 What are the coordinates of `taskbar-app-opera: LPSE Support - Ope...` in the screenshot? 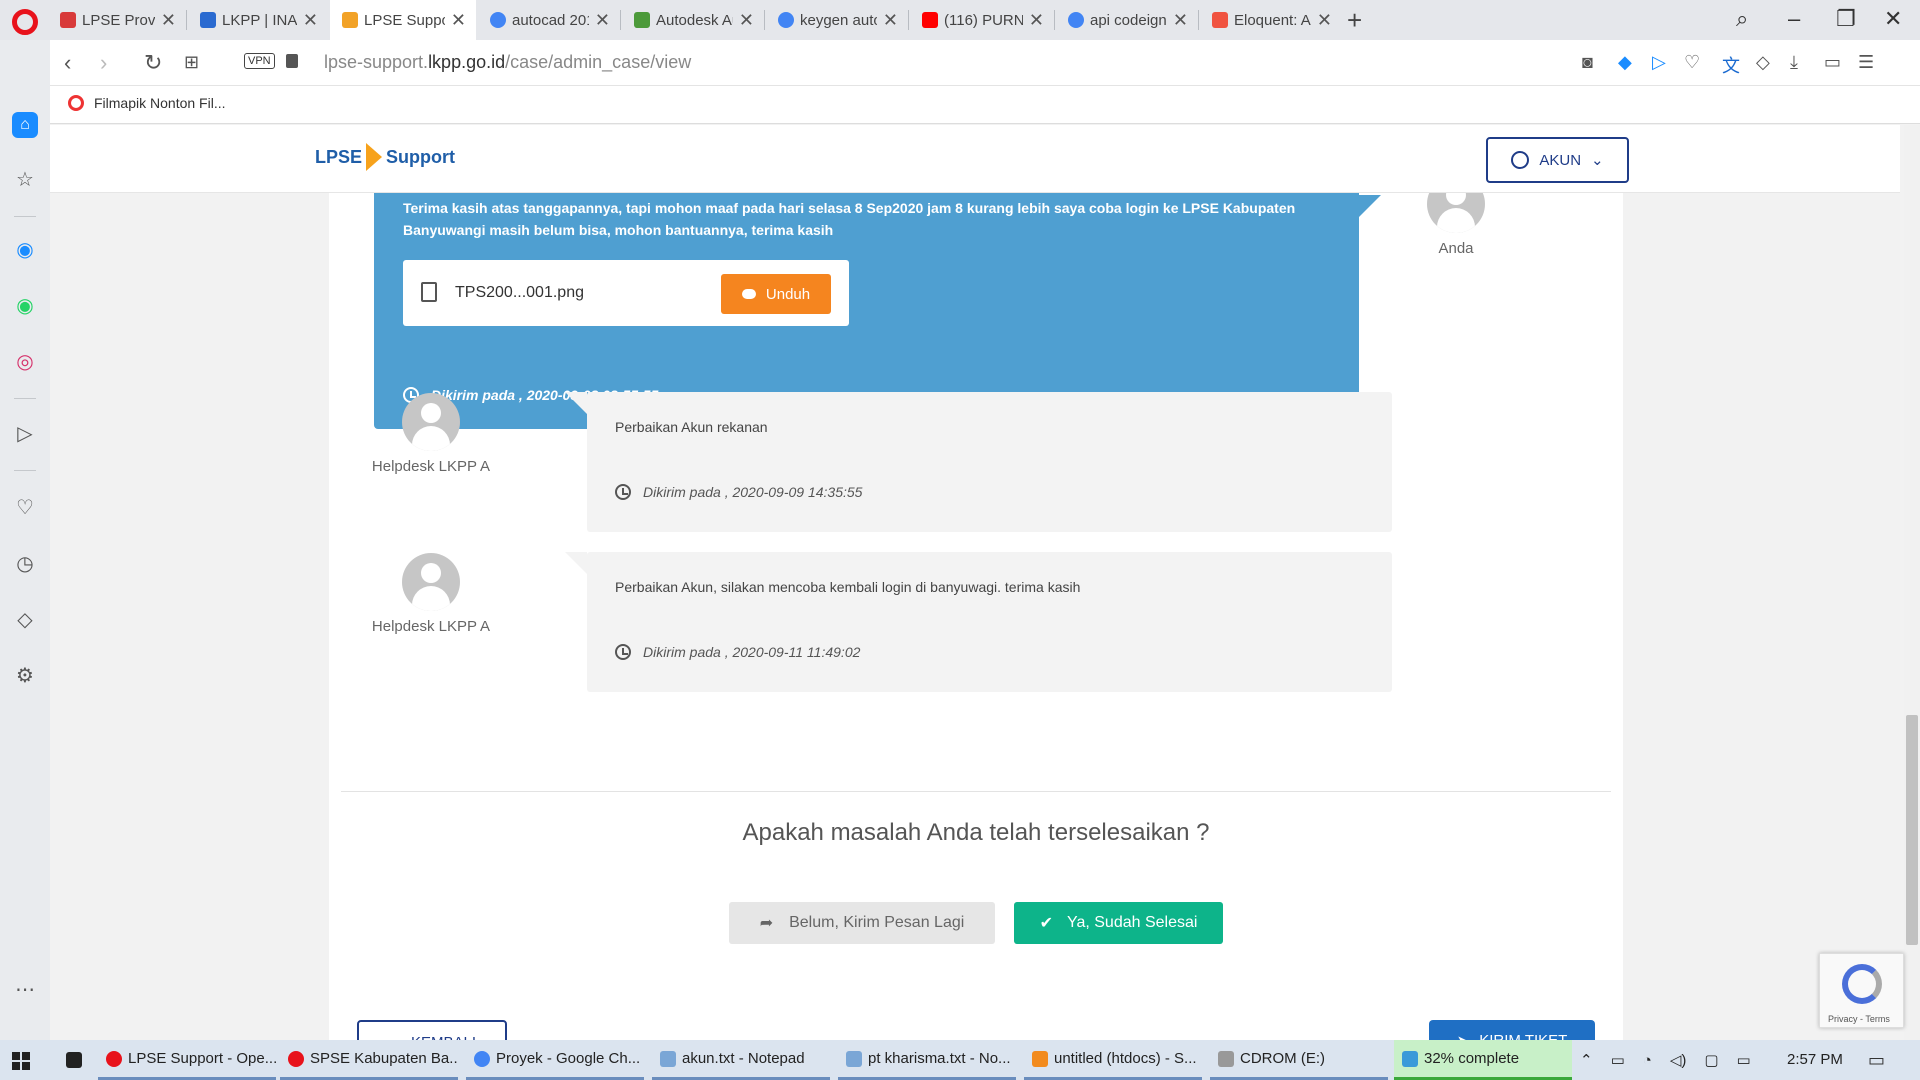 It's located at (187, 1060).